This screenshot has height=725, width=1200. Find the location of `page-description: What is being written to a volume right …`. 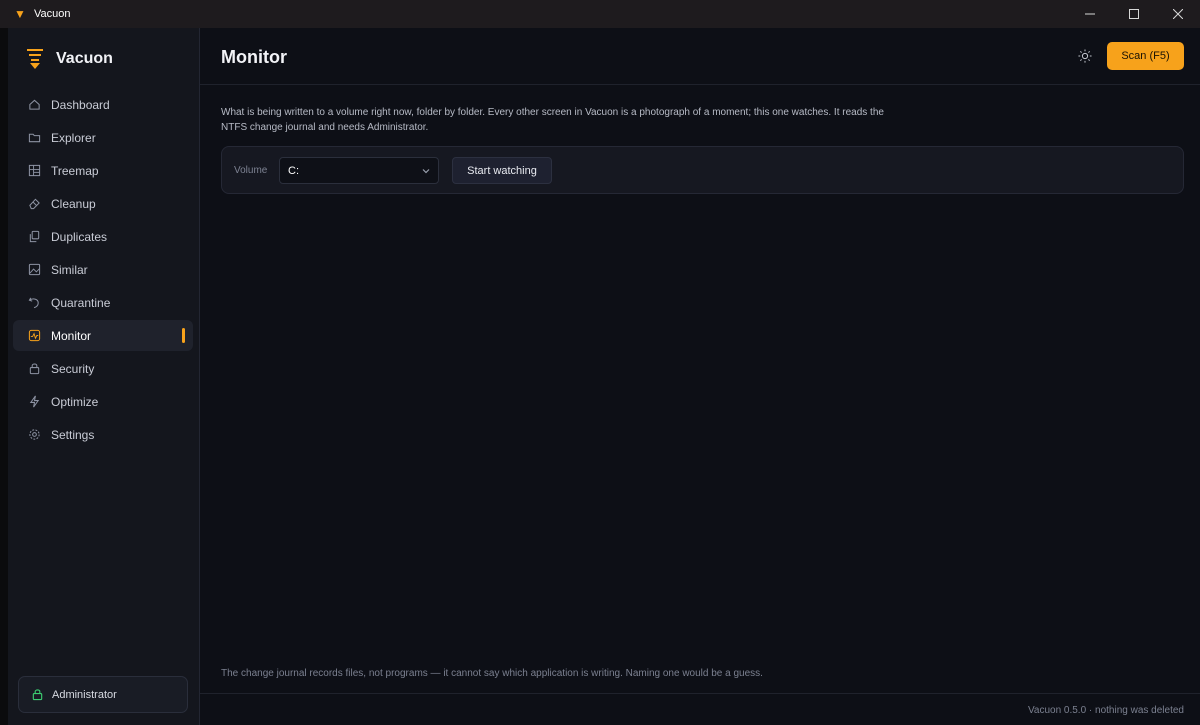

page-description: What is being written to a volume right … is located at coordinates (552, 120).